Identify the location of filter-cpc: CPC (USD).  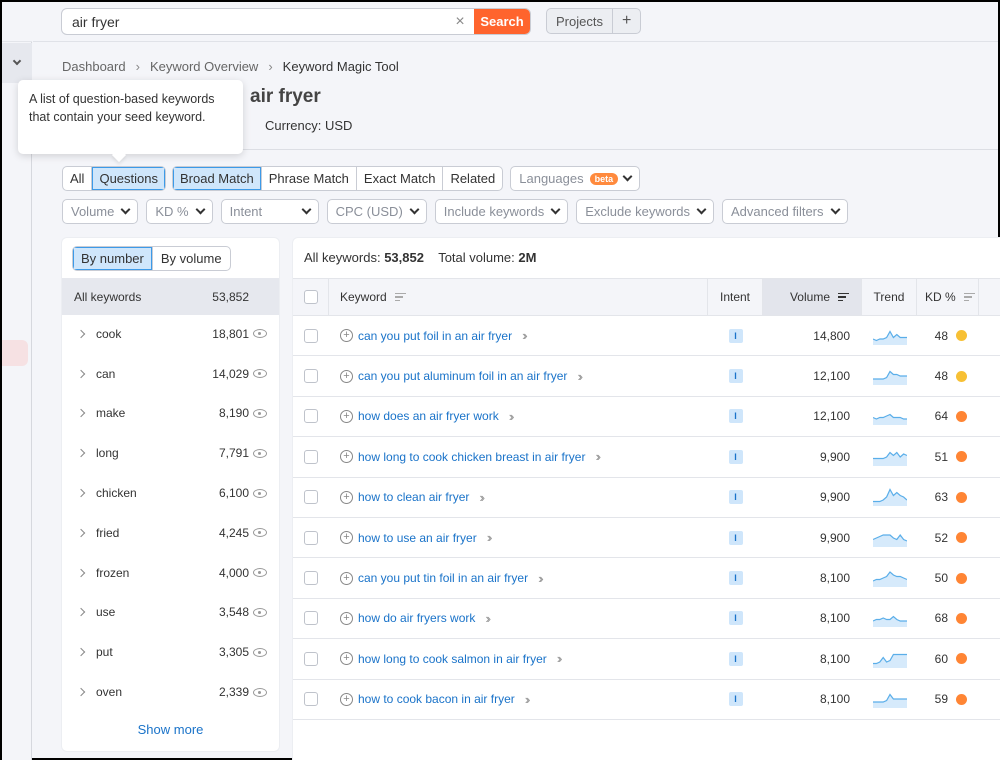
(376, 211).